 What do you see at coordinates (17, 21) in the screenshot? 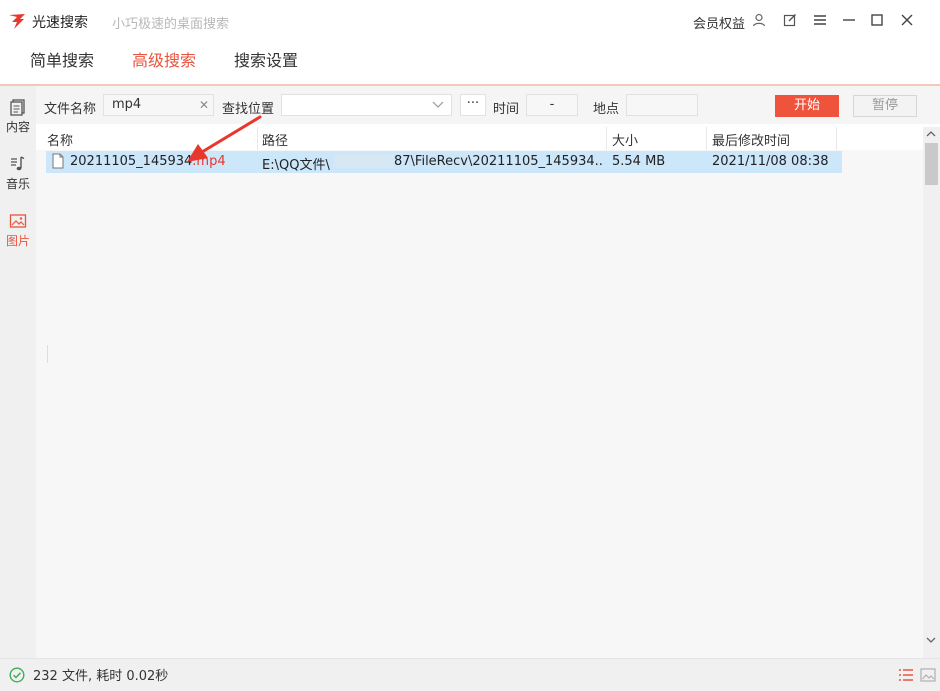
I see `app-logo-icon` at bounding box center [17, 21].